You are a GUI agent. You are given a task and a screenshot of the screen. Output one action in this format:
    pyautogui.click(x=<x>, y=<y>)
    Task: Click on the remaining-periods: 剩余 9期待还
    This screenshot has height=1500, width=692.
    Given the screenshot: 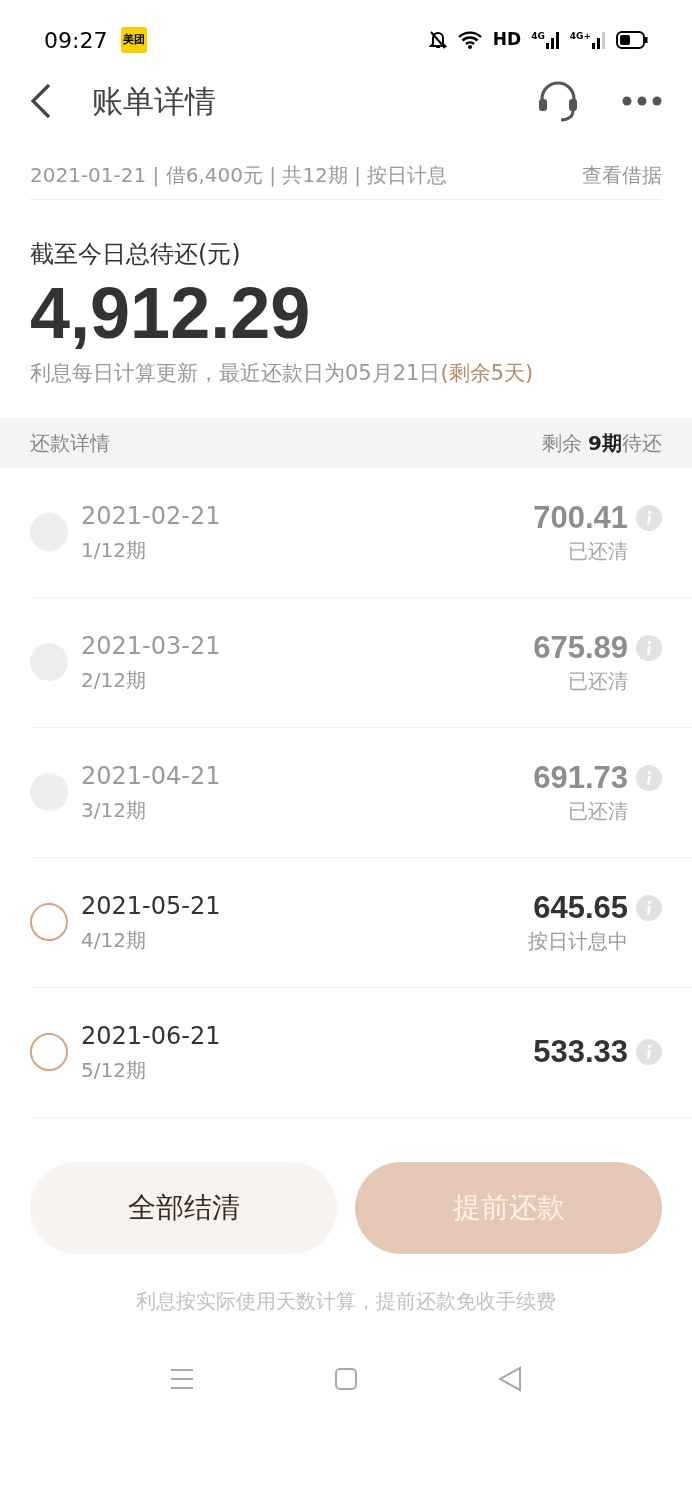 What is the action you would take?
    pyautogui.click(x=601, y=443)
    